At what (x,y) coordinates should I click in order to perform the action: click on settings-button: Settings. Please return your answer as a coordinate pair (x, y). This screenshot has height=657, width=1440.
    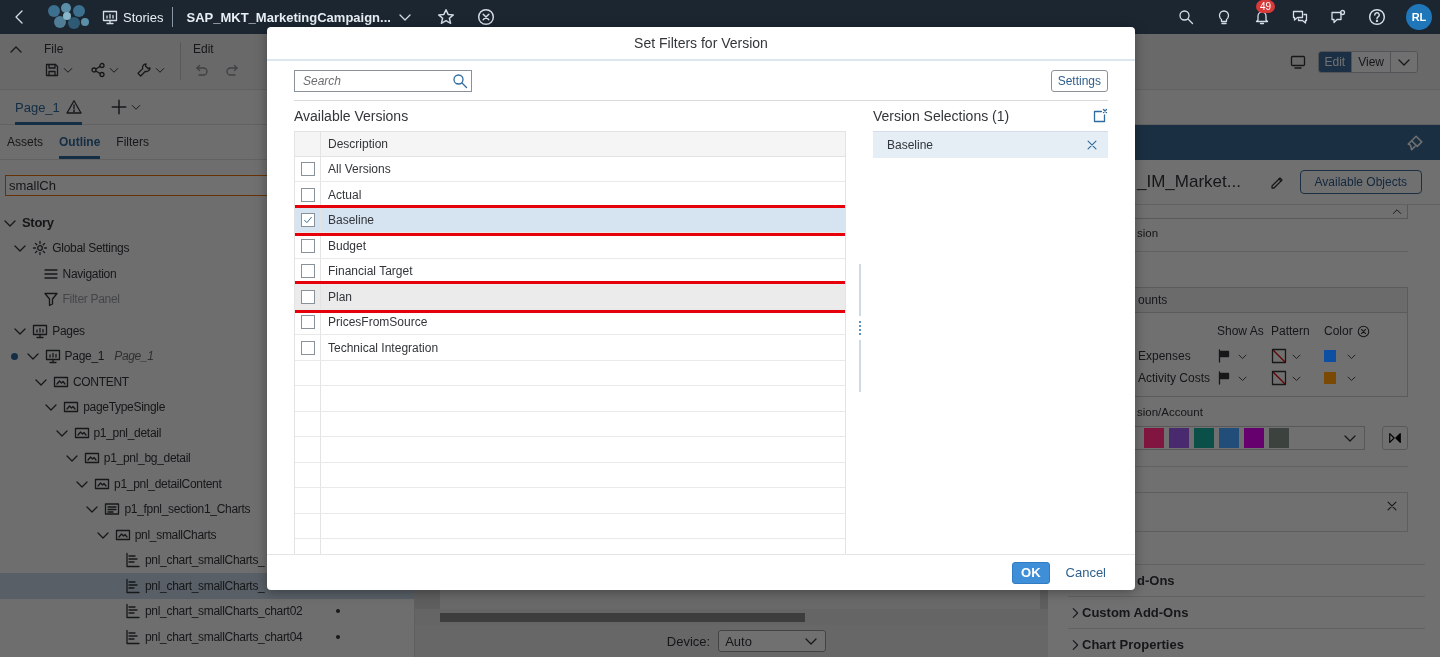
    Looking at the image, I should click on (1079, 81).